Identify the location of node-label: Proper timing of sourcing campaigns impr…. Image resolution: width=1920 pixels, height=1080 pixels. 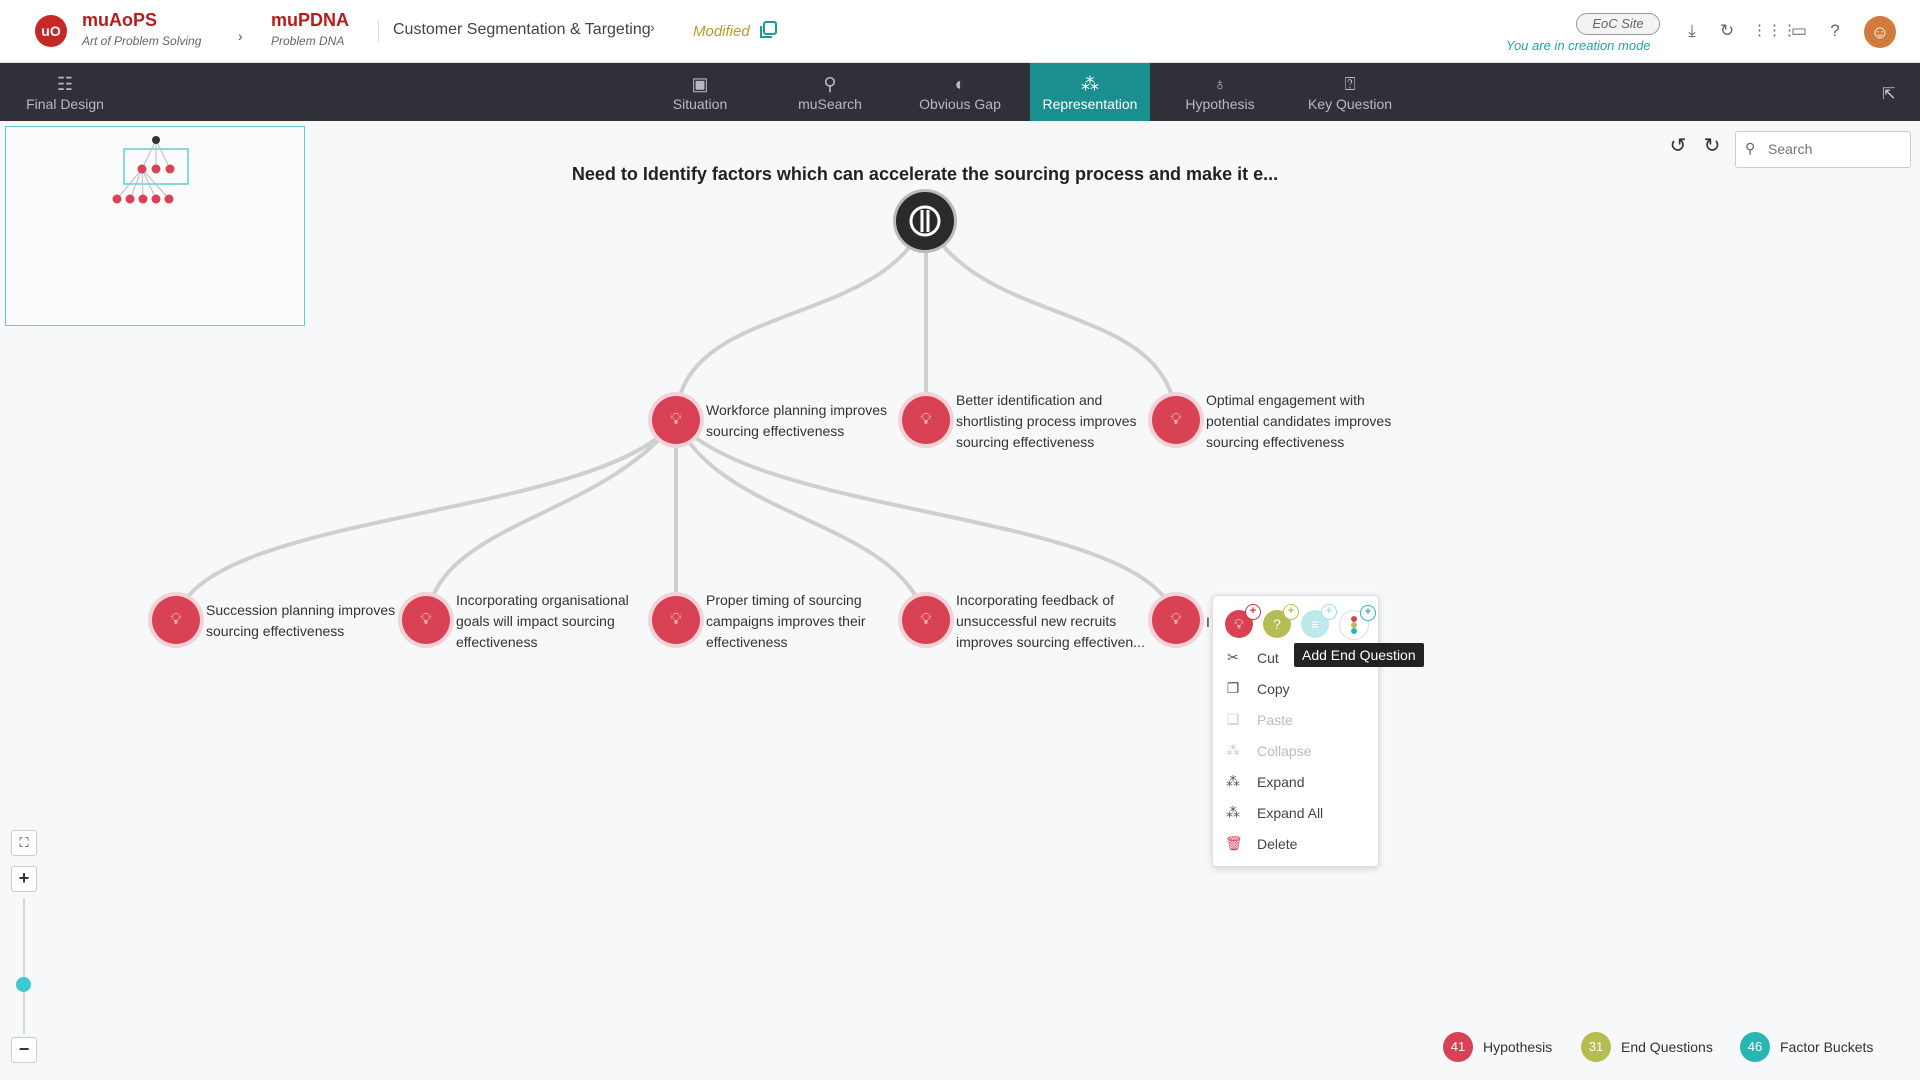
(796, 621).